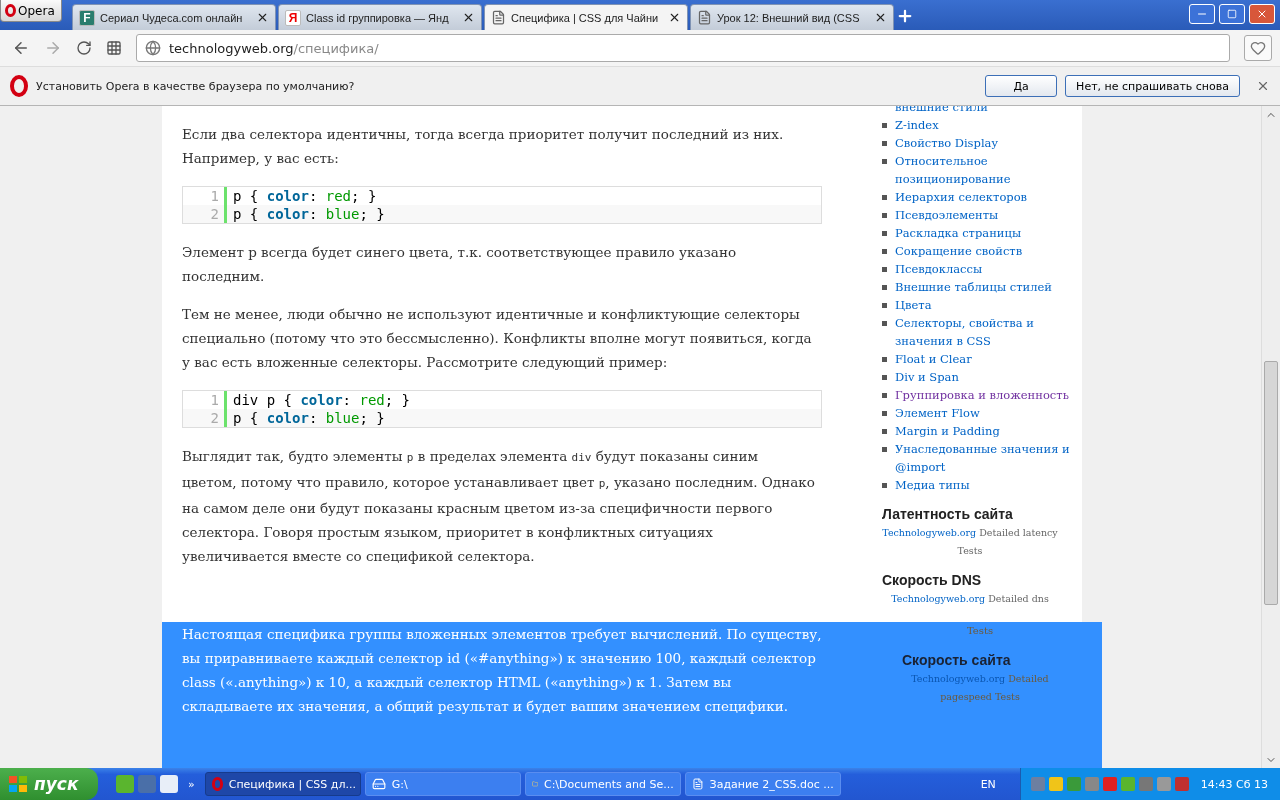  What do you see at coordinates (191, 784) in the screenshot?
I see `more-button: »` at bounding box center [191, 784].